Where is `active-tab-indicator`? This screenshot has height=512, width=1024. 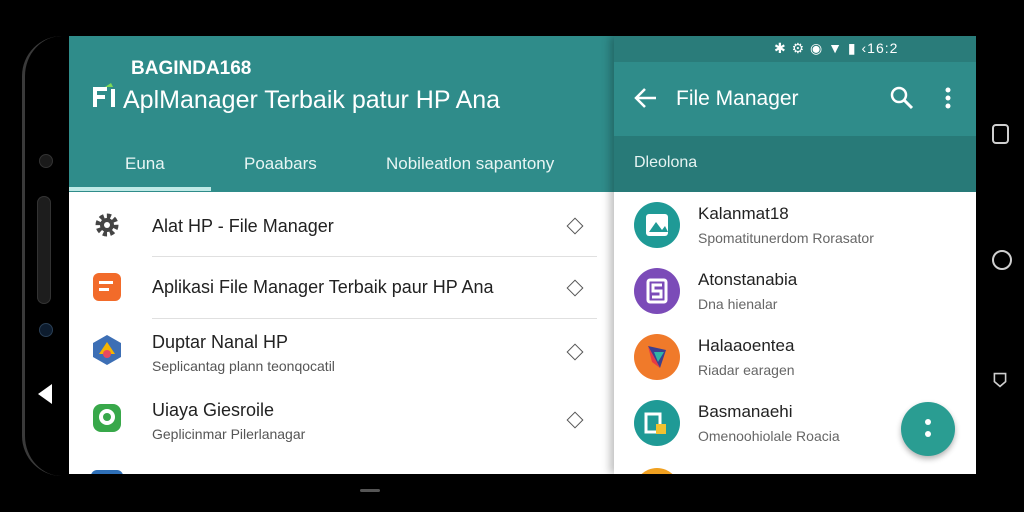 active-tab-indicator is located at coordinates (140, 189).